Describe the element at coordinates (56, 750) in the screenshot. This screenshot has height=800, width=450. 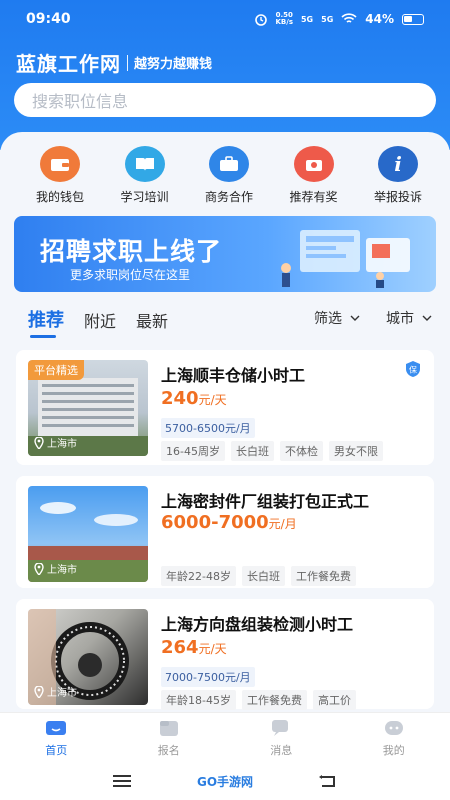
I see `nav-label: 首页` at that location.